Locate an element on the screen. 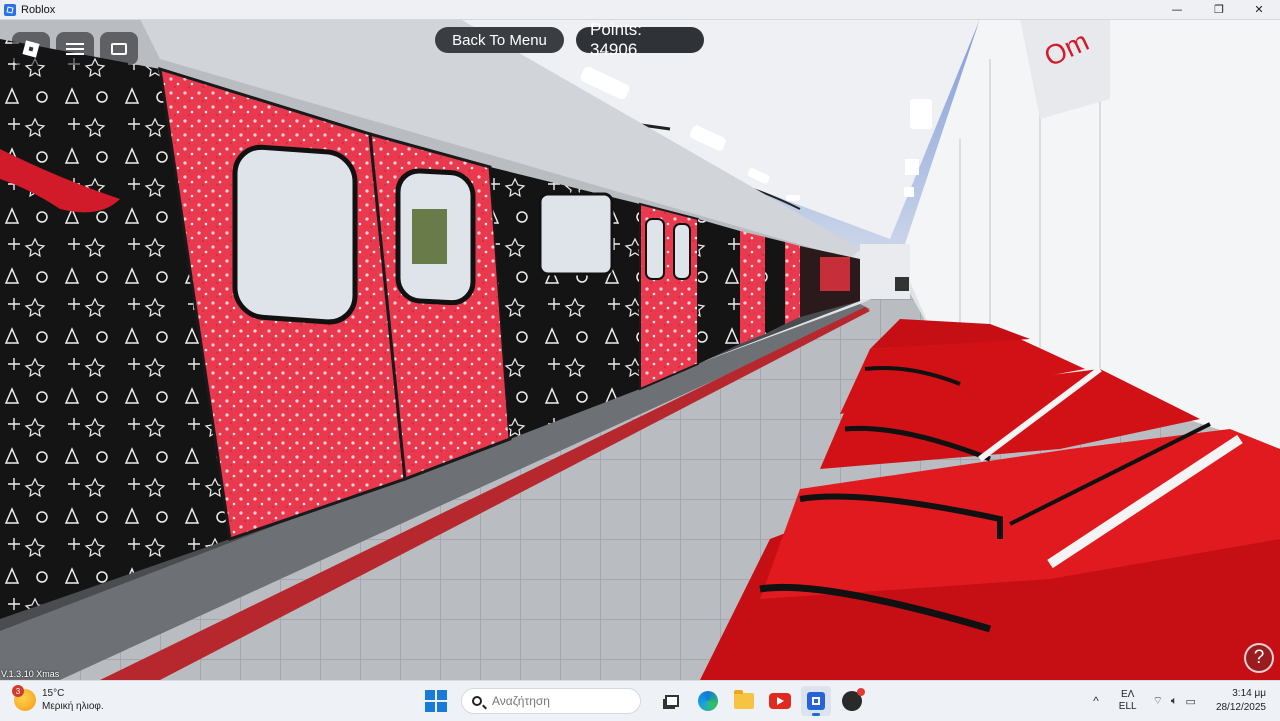 Image resolution: width=1280 pixels, height=721 pixels. taskbar: 3 15°C Μερική ηλιοφ. ^ ΕΛ ELL ⌔ 🔈︎ ▭ 3 is located at coordinates (640, 700).